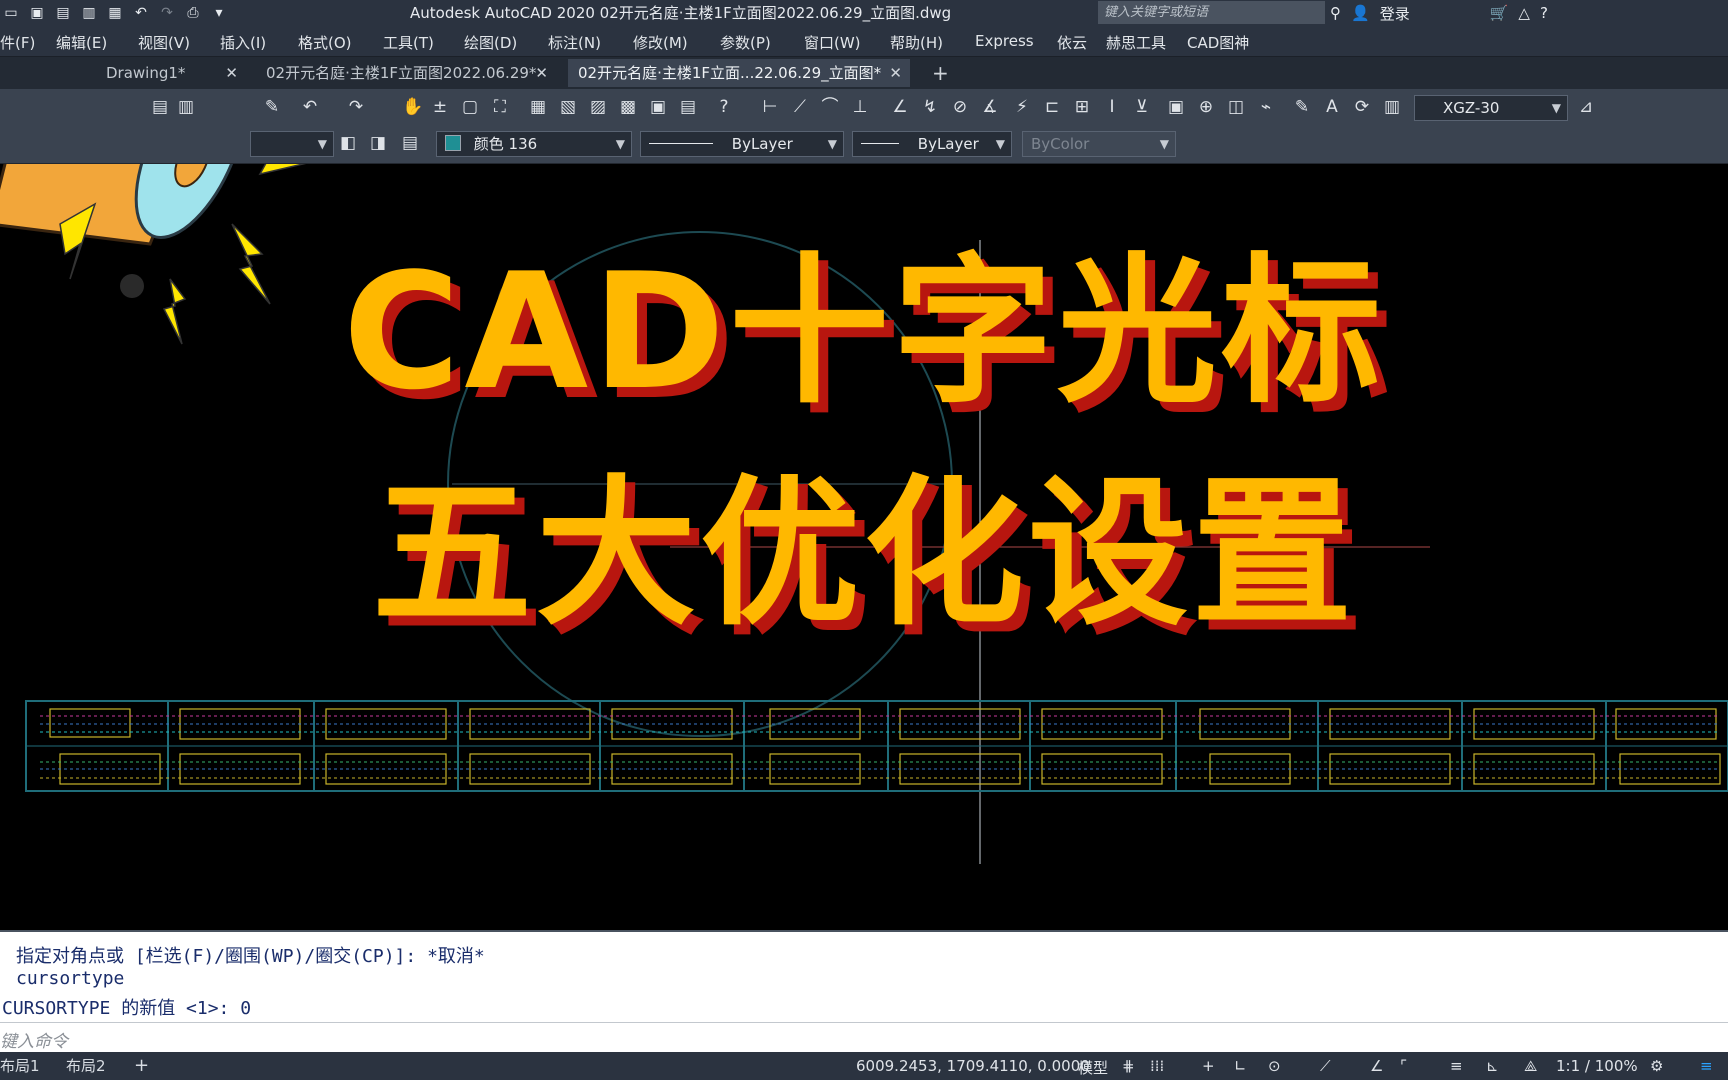 This screenshot has height=1080, width=1728. I want to click on lineweight-icon: ≡, so click(1456, 1066).